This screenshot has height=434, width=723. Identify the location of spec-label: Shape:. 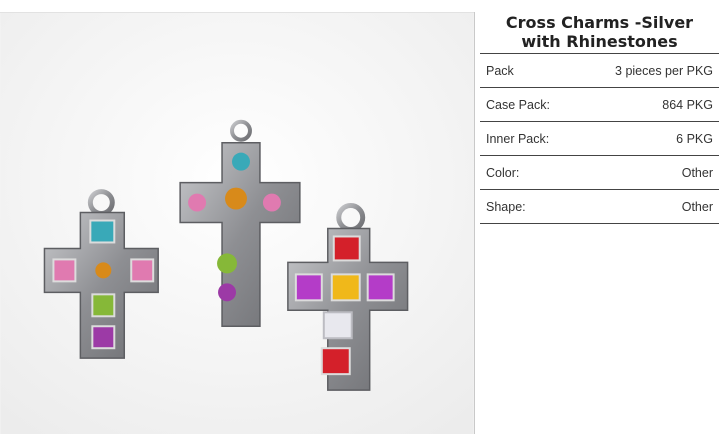
(506, 206).